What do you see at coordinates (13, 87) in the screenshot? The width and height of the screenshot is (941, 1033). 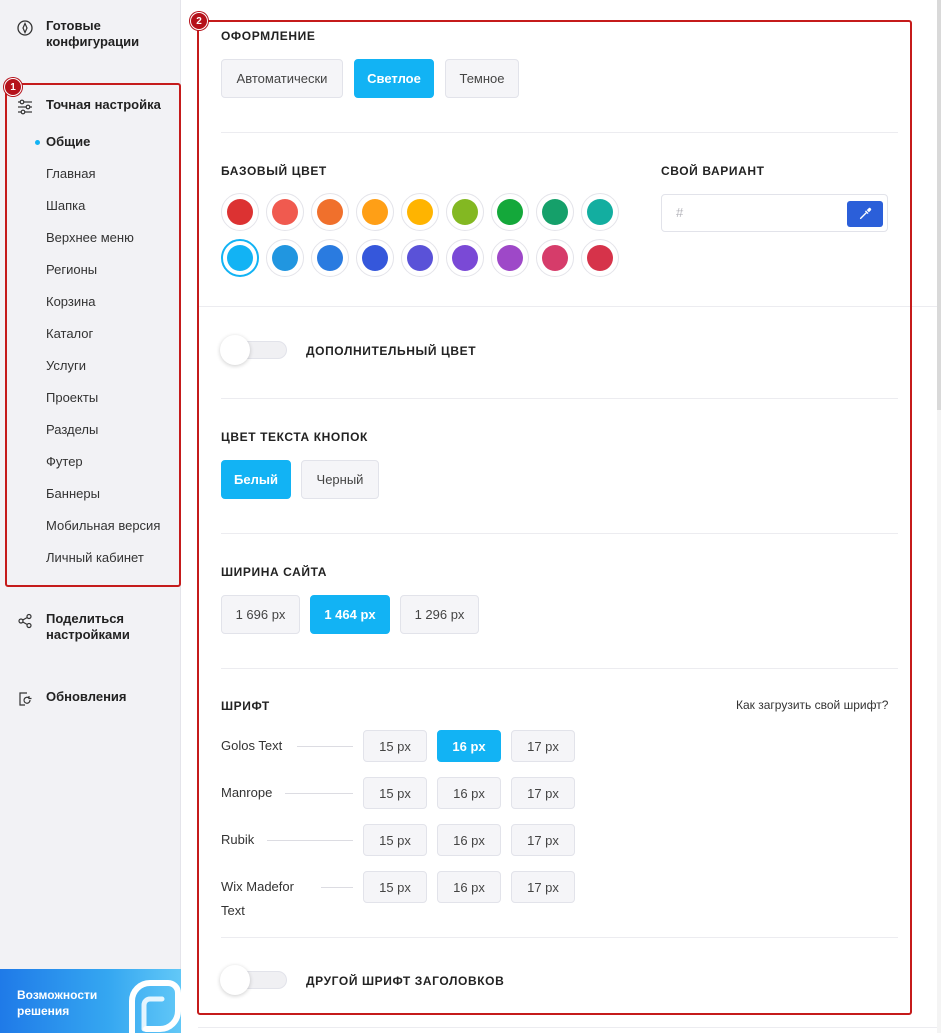 I see `badge-1: 1` at bounding box center [13, 87].